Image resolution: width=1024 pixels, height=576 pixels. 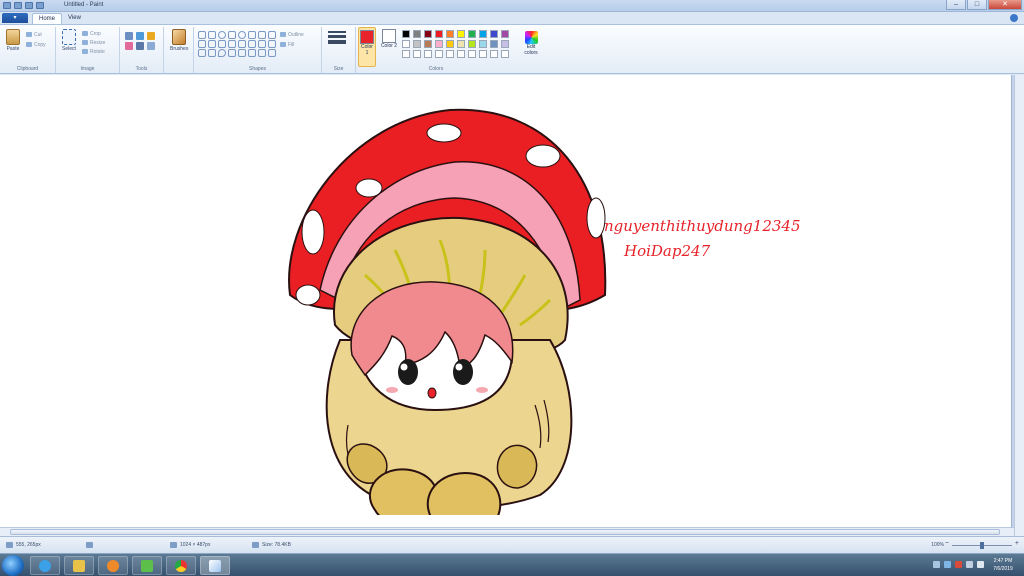 What do you see at coordinates (252, 35) in the screenshot?
I see `polygon-shape-icon` at bounding box center [252, 35].